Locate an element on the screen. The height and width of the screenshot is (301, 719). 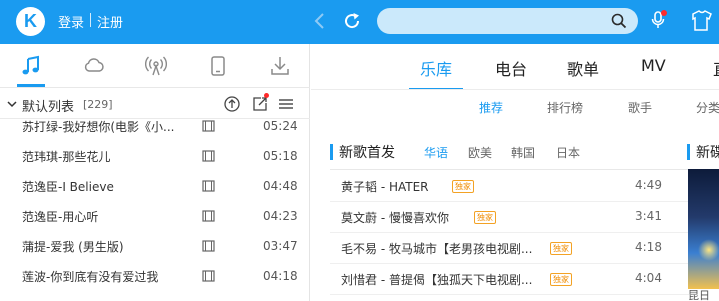
tab-device is located at coordinates (217, 66).